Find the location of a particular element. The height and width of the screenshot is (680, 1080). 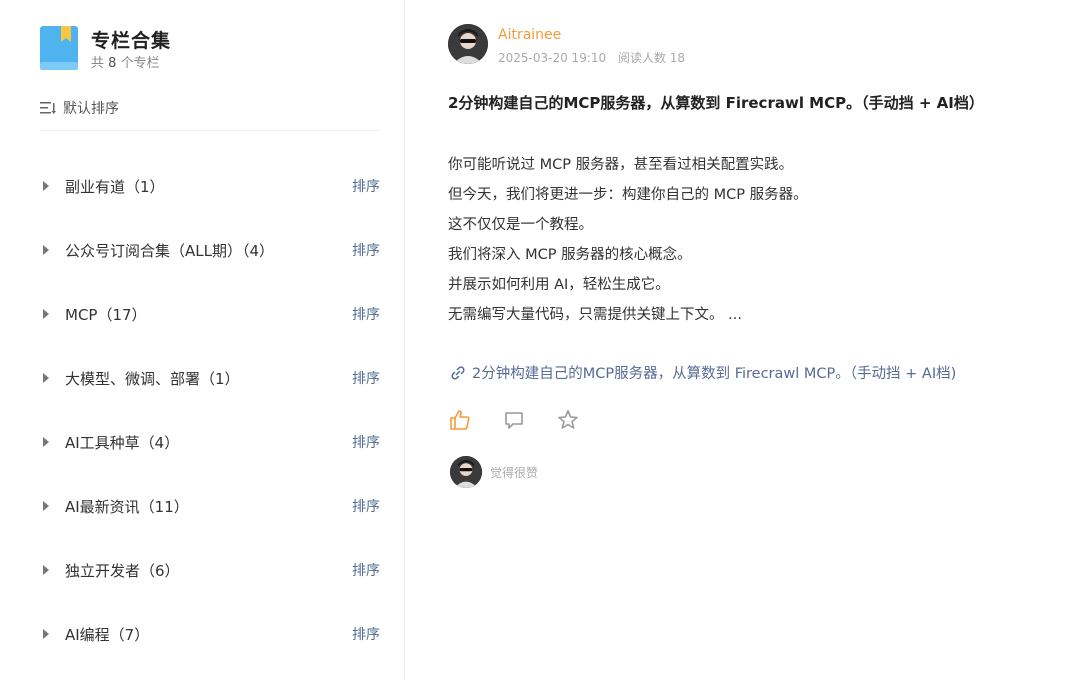

article-paragraph: 这不仅仅是一个教程。 is located at coordinates (520, 225).